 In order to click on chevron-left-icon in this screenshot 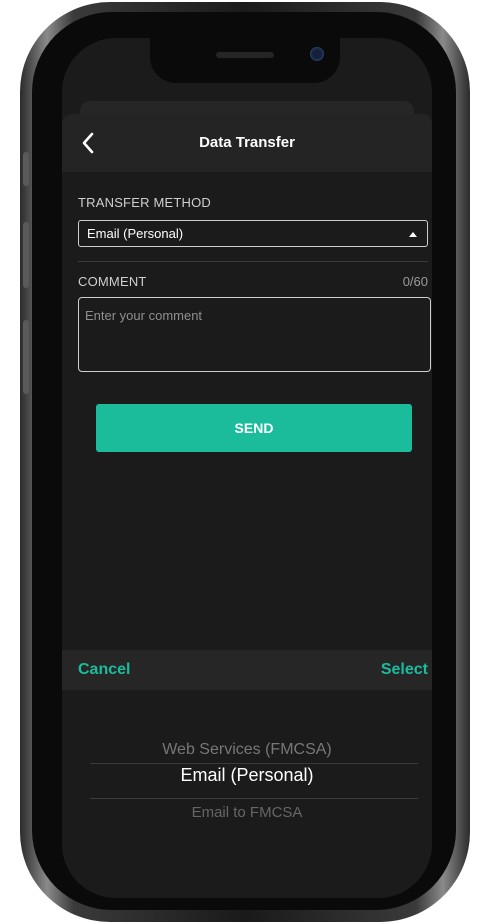, I will do `click(88, 143)`.